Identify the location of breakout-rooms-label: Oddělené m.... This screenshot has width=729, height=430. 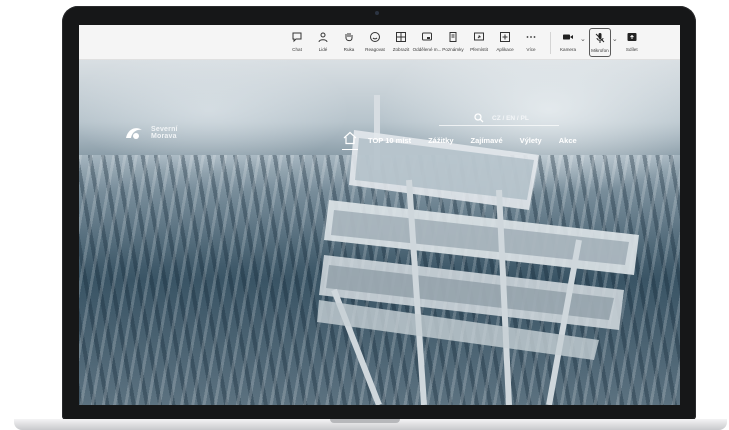
(427, 49).